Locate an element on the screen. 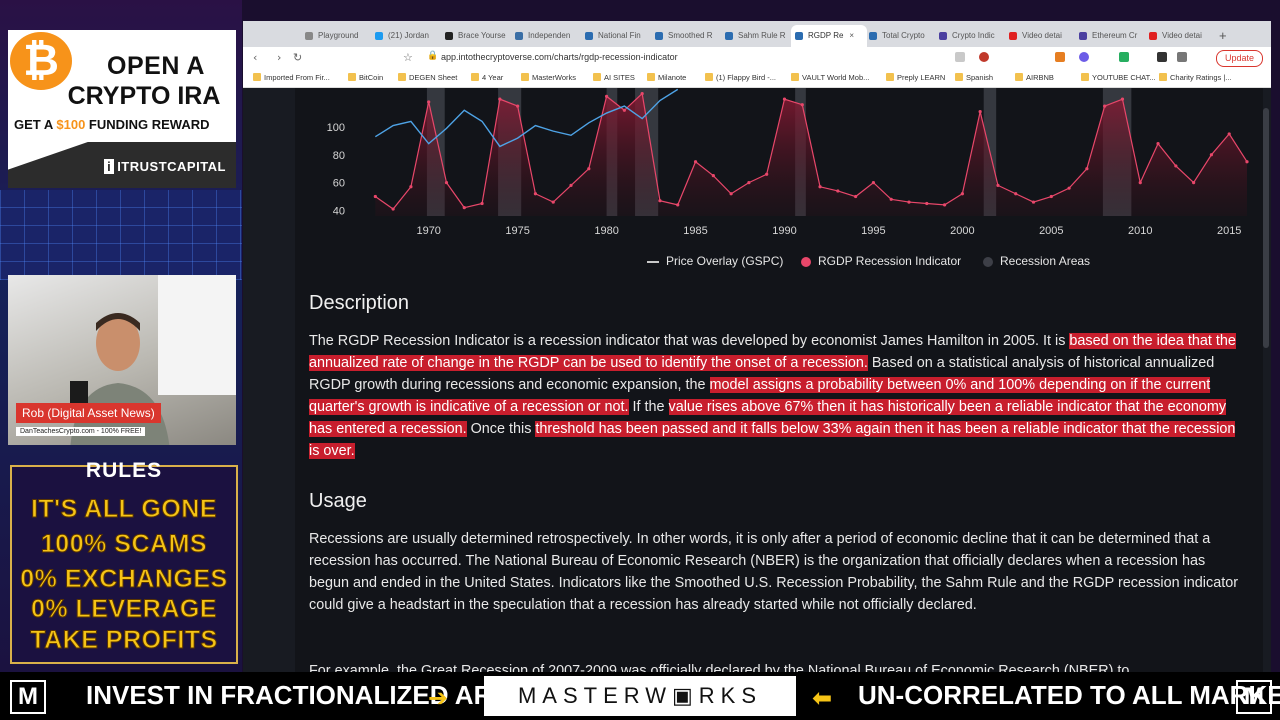  tab-label: Smoothed R is located at coordinates (690, 35).